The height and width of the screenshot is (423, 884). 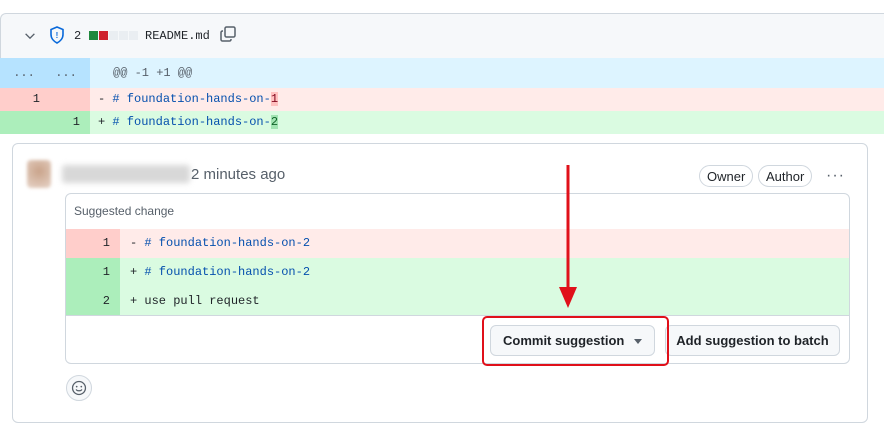 I want to click on diff-deleted-row: 1 - # foundation-hands-on-1, so click(x=442, y=99).